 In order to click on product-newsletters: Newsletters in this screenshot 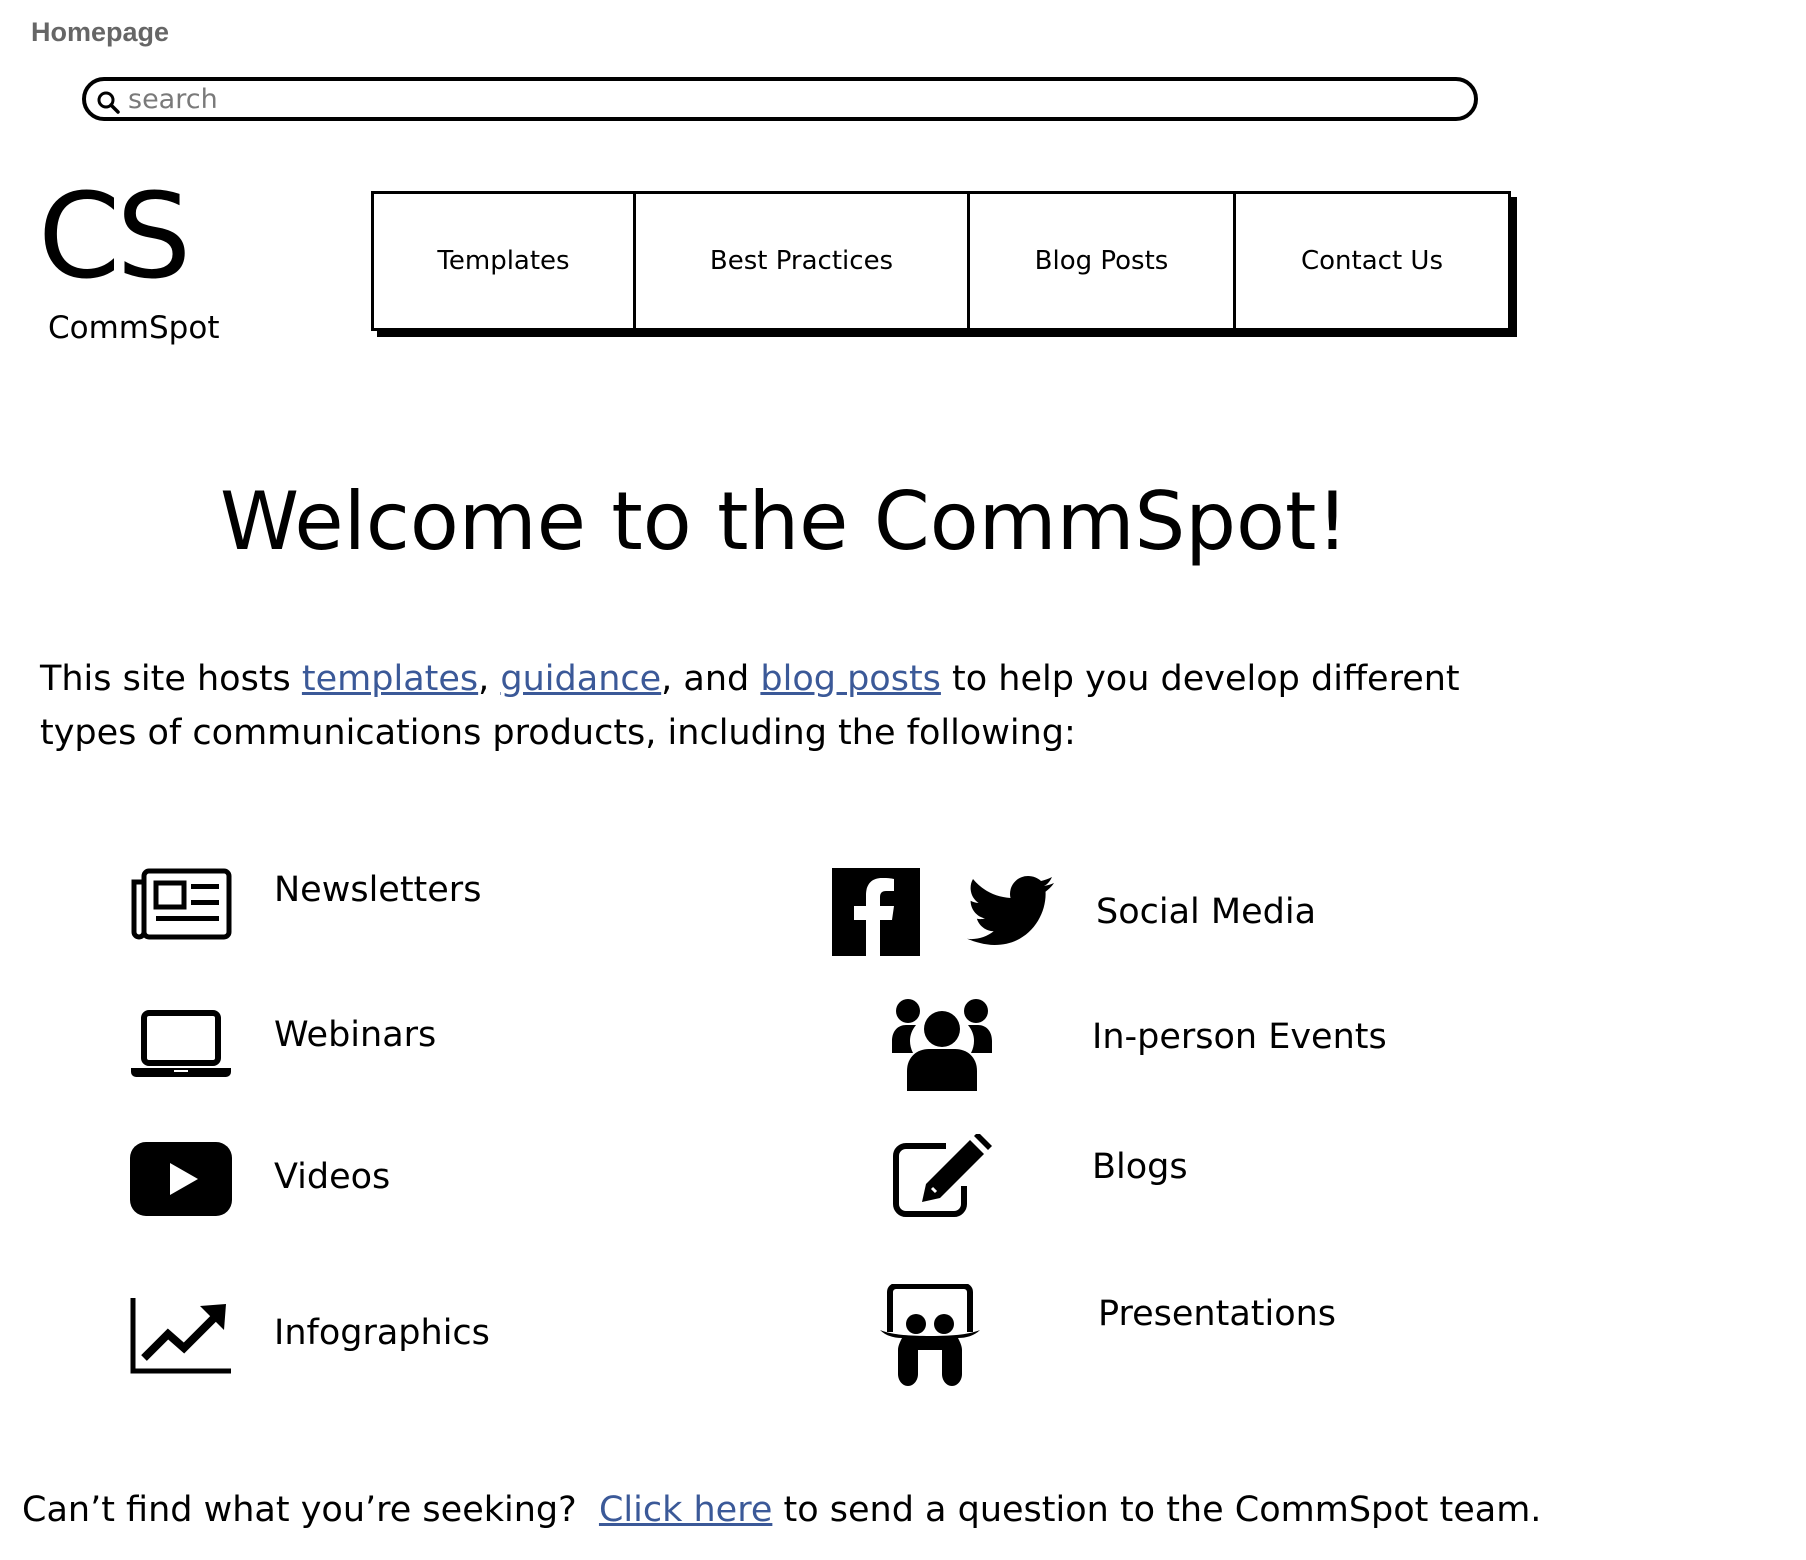, I will do `click(305, 904)`.